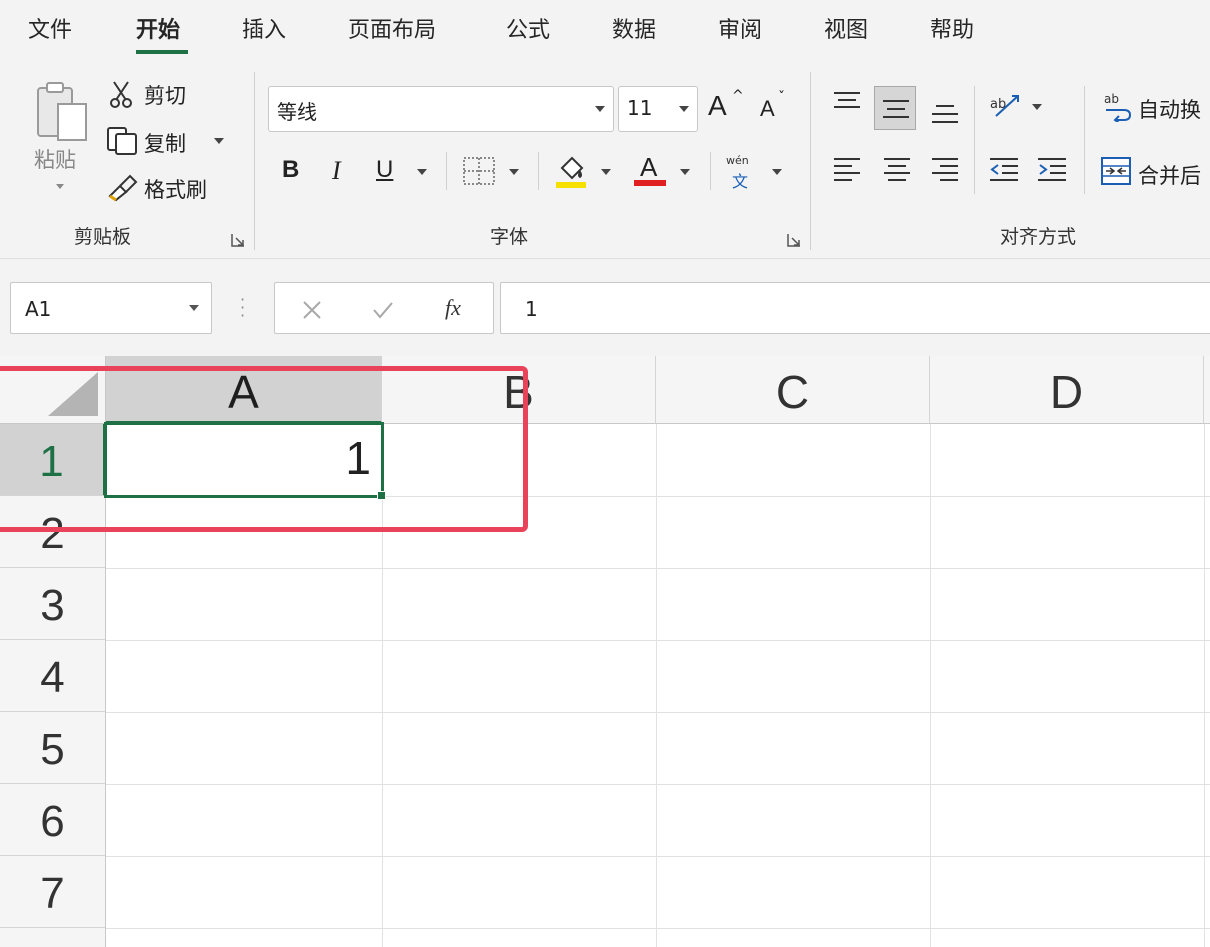 This screenshot has height=947, width=1210. Describe the element at coordinates (952, 31) in the screenshot. I see `tab-help: 帮助` at that location.